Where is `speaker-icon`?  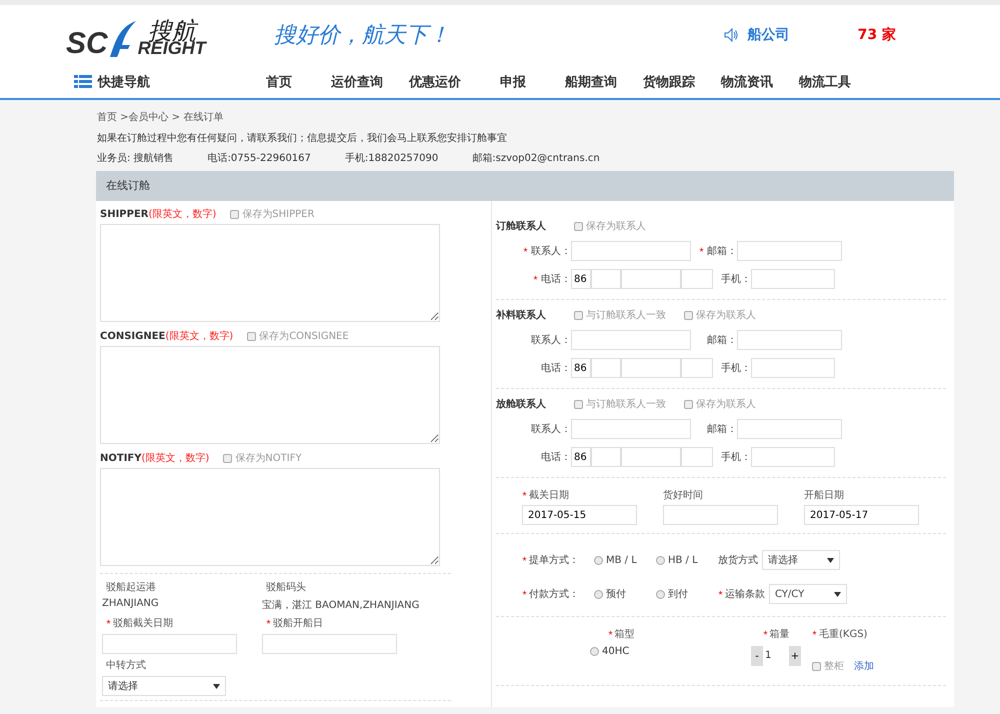
speaker-icon is located at coordinates (731, 35).